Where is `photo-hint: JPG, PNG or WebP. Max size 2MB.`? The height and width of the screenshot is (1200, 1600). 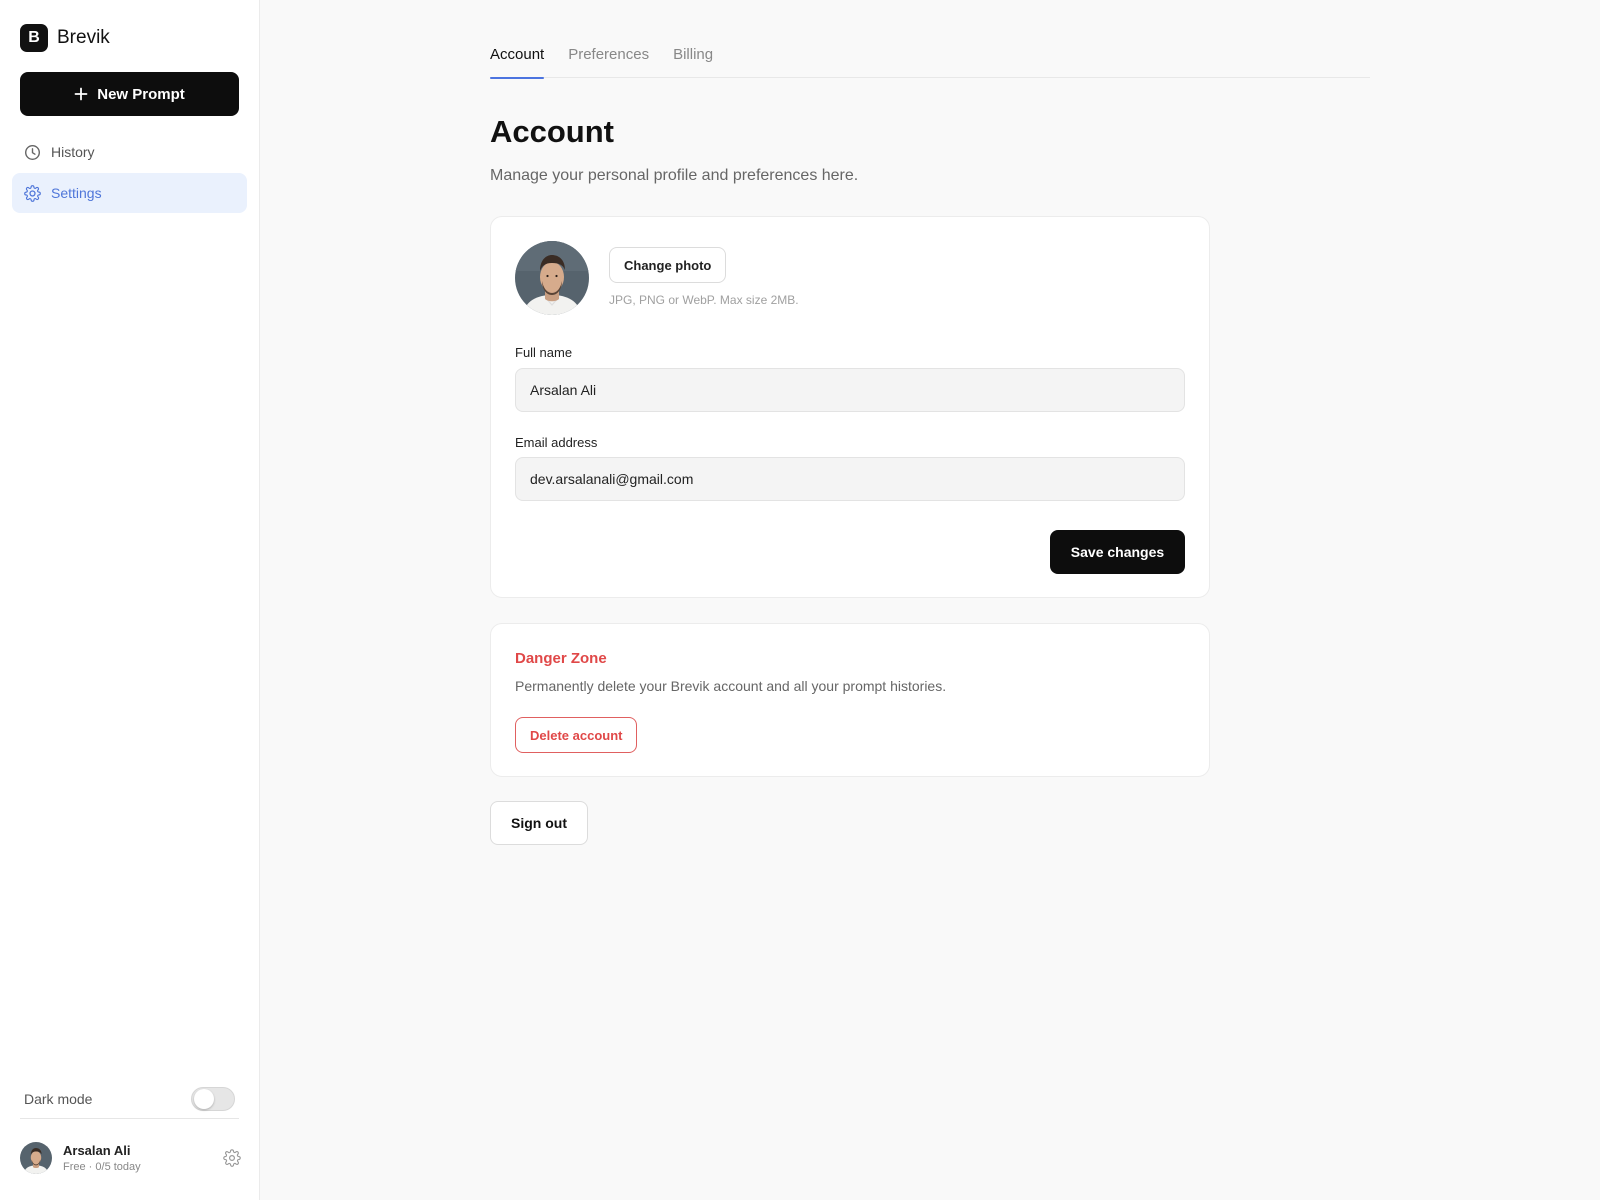 photo-hint: JPG, PNG or WebP. Max size 2MB. is located at coordinates (704, 300).